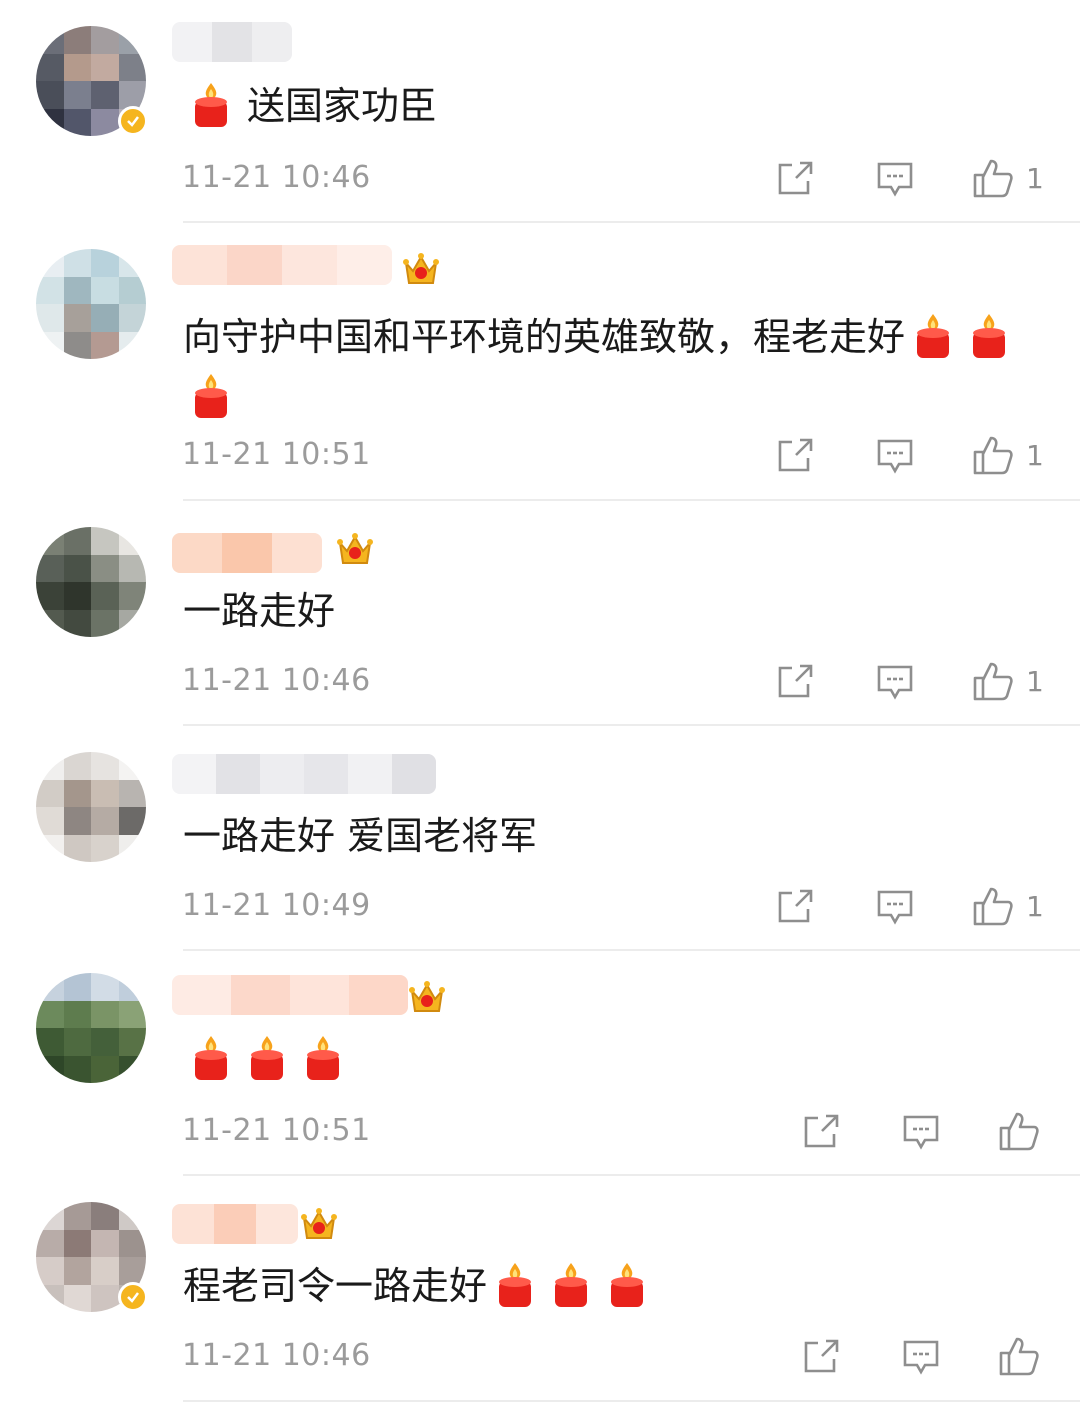  What do you see at coordinates (618, 1059) in the screenshot?
I see `comment-content` at bounding box center [618, 1059].